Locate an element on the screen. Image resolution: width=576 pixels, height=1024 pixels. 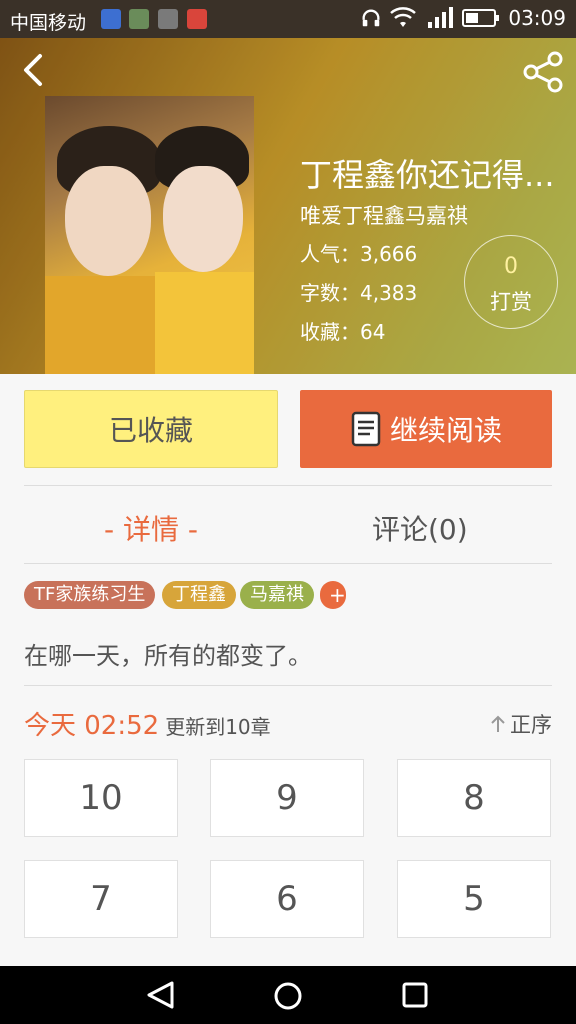
arrow-up-icon is located at coordinates (498, 723).